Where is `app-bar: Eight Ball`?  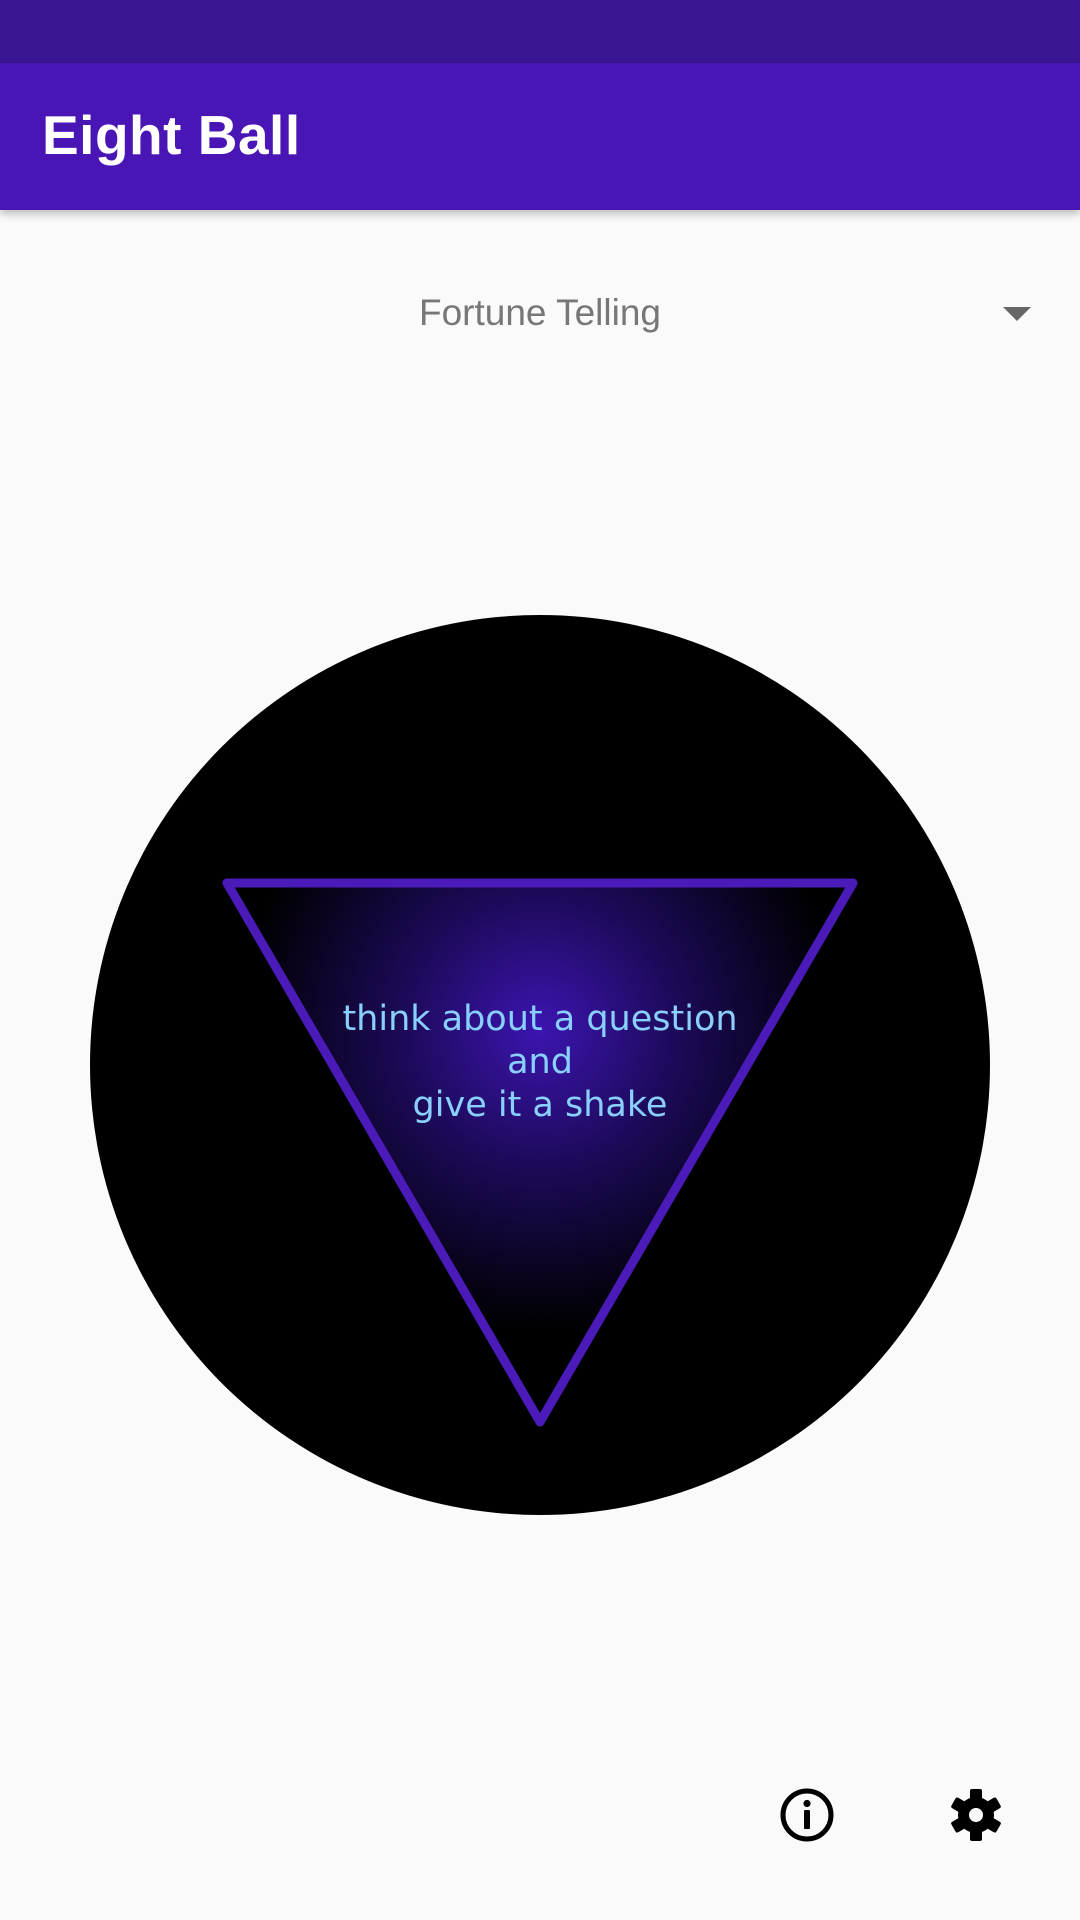
app-bar: Eight Ball is located at coordinates (540, 136).